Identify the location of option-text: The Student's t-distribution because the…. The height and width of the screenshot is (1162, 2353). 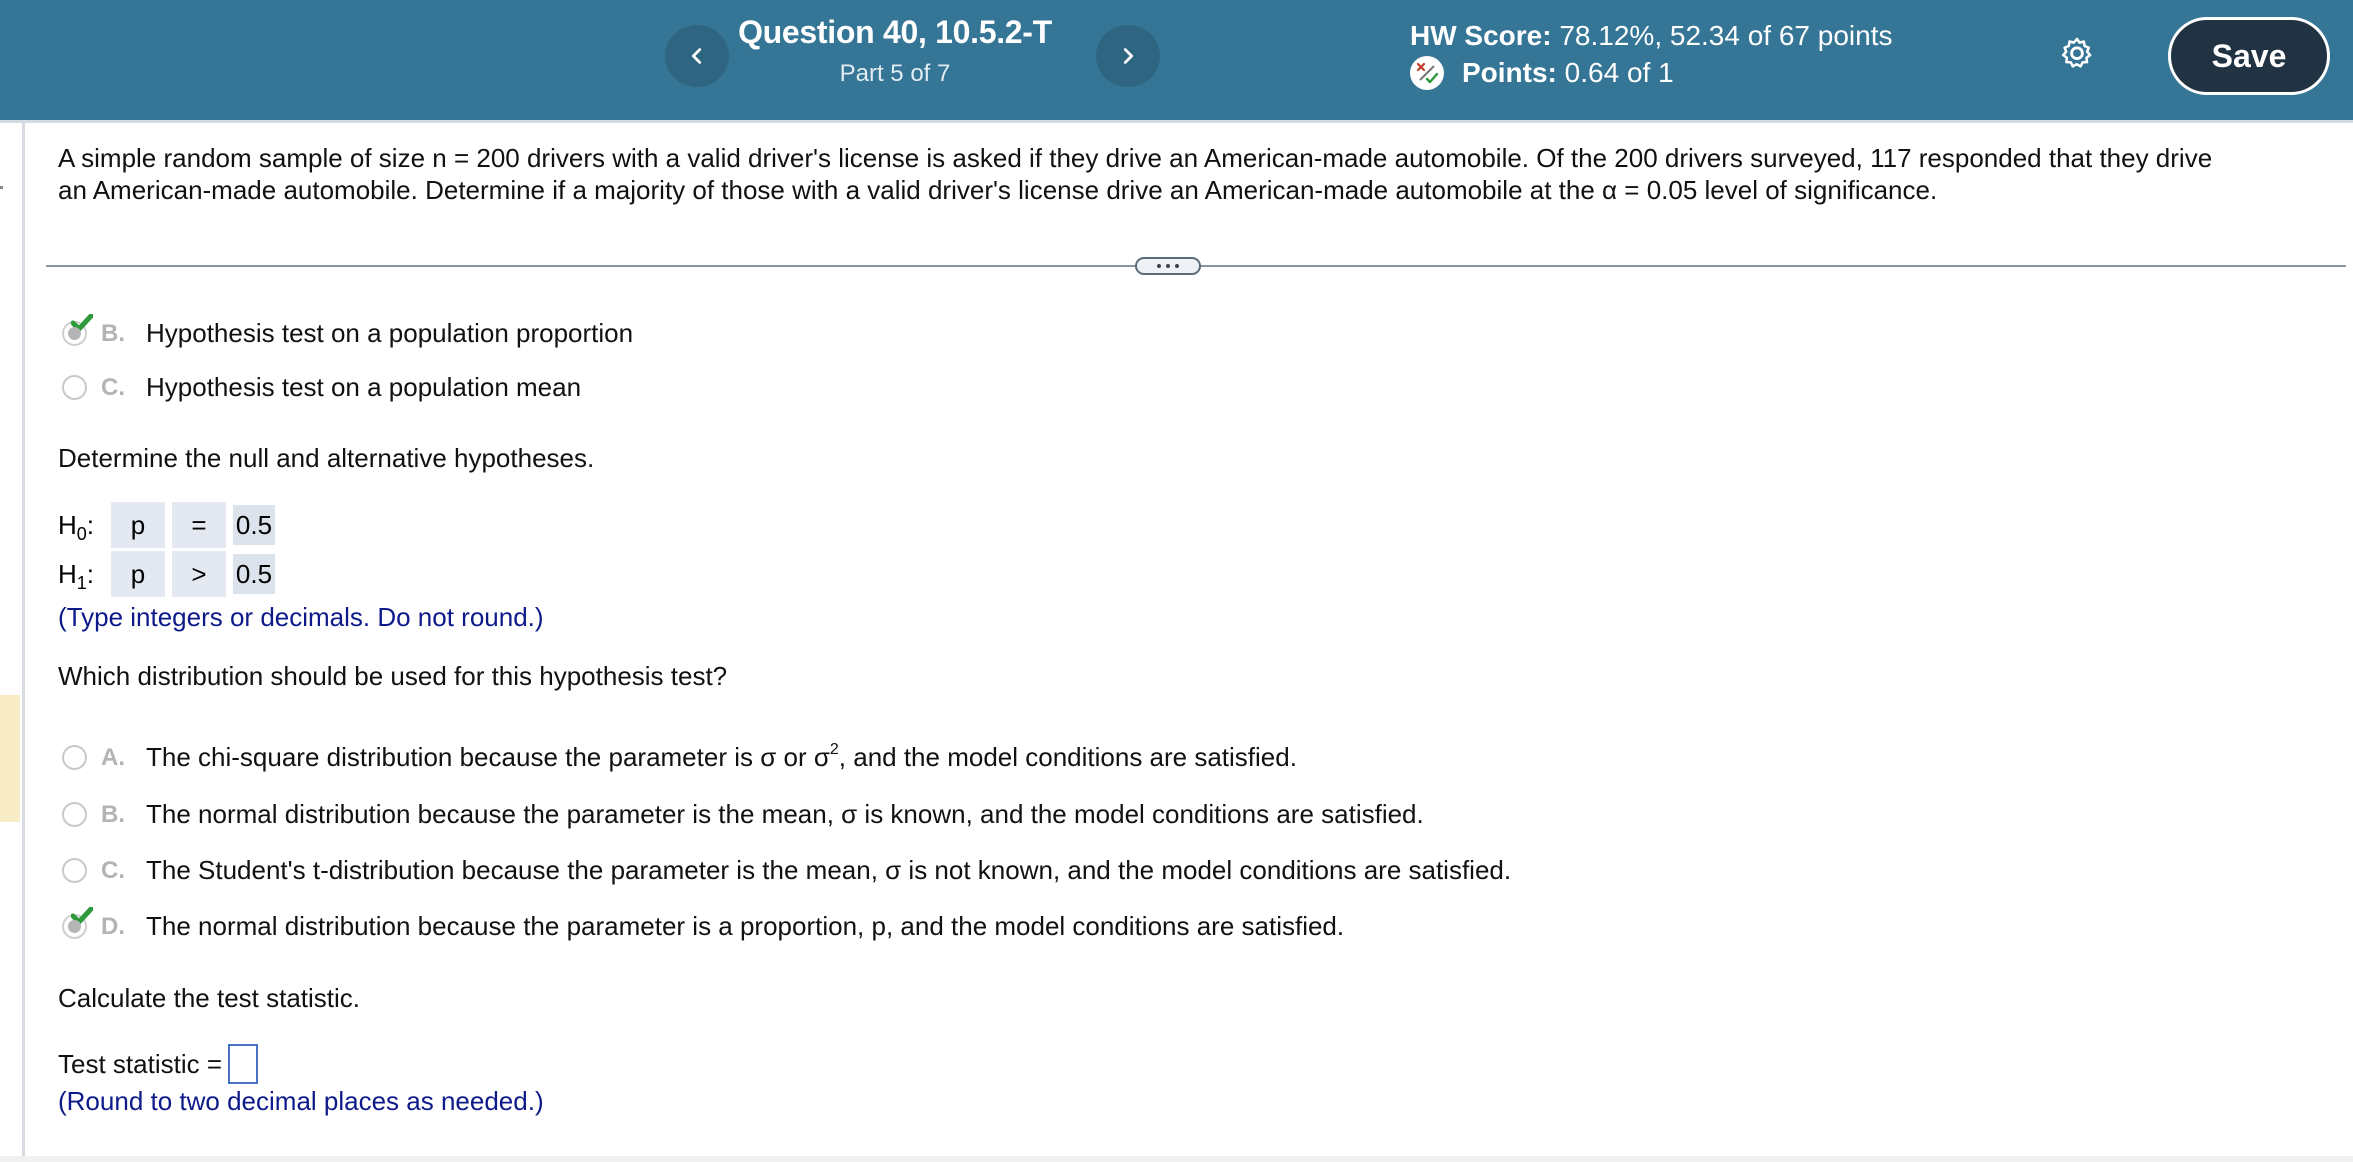
(829, 870).